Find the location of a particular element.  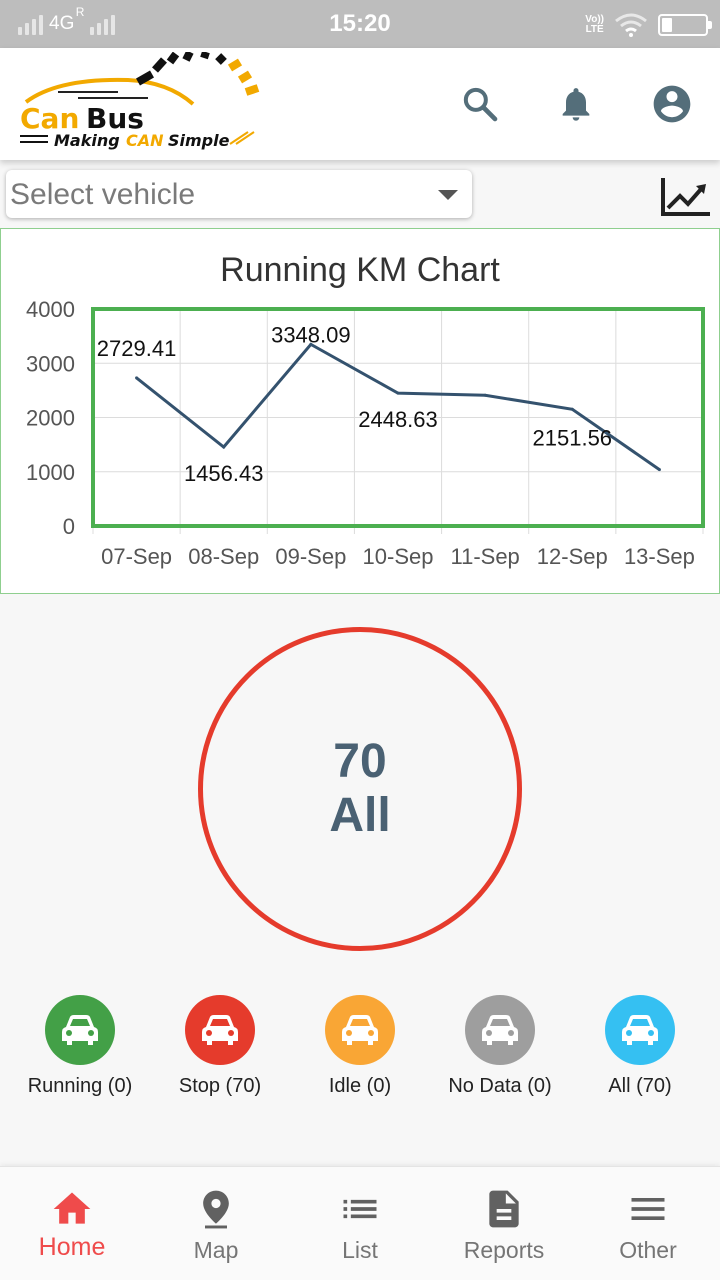

chart-title: Running KM Chart is located at coordinates (360, 270).